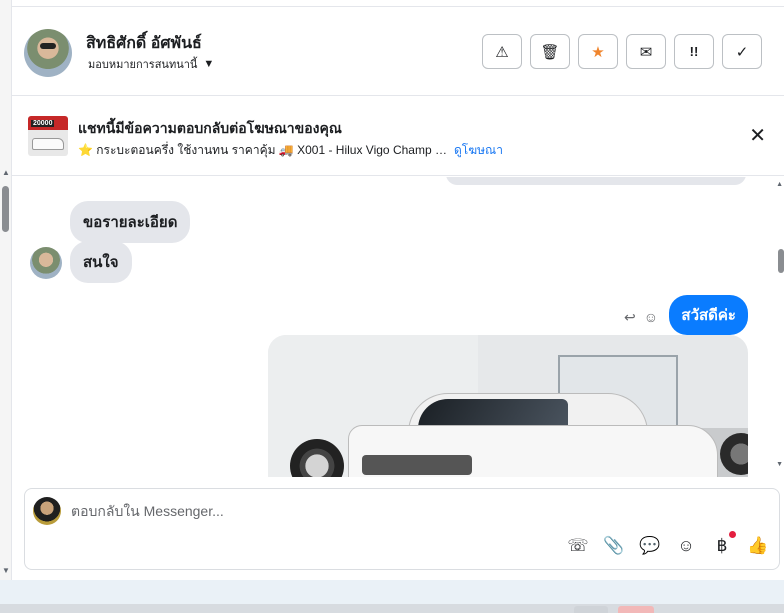  What do you see at coordinates (47, 511) in the screenshot?
I see `page-avatar` at bounding box center [47, 511].